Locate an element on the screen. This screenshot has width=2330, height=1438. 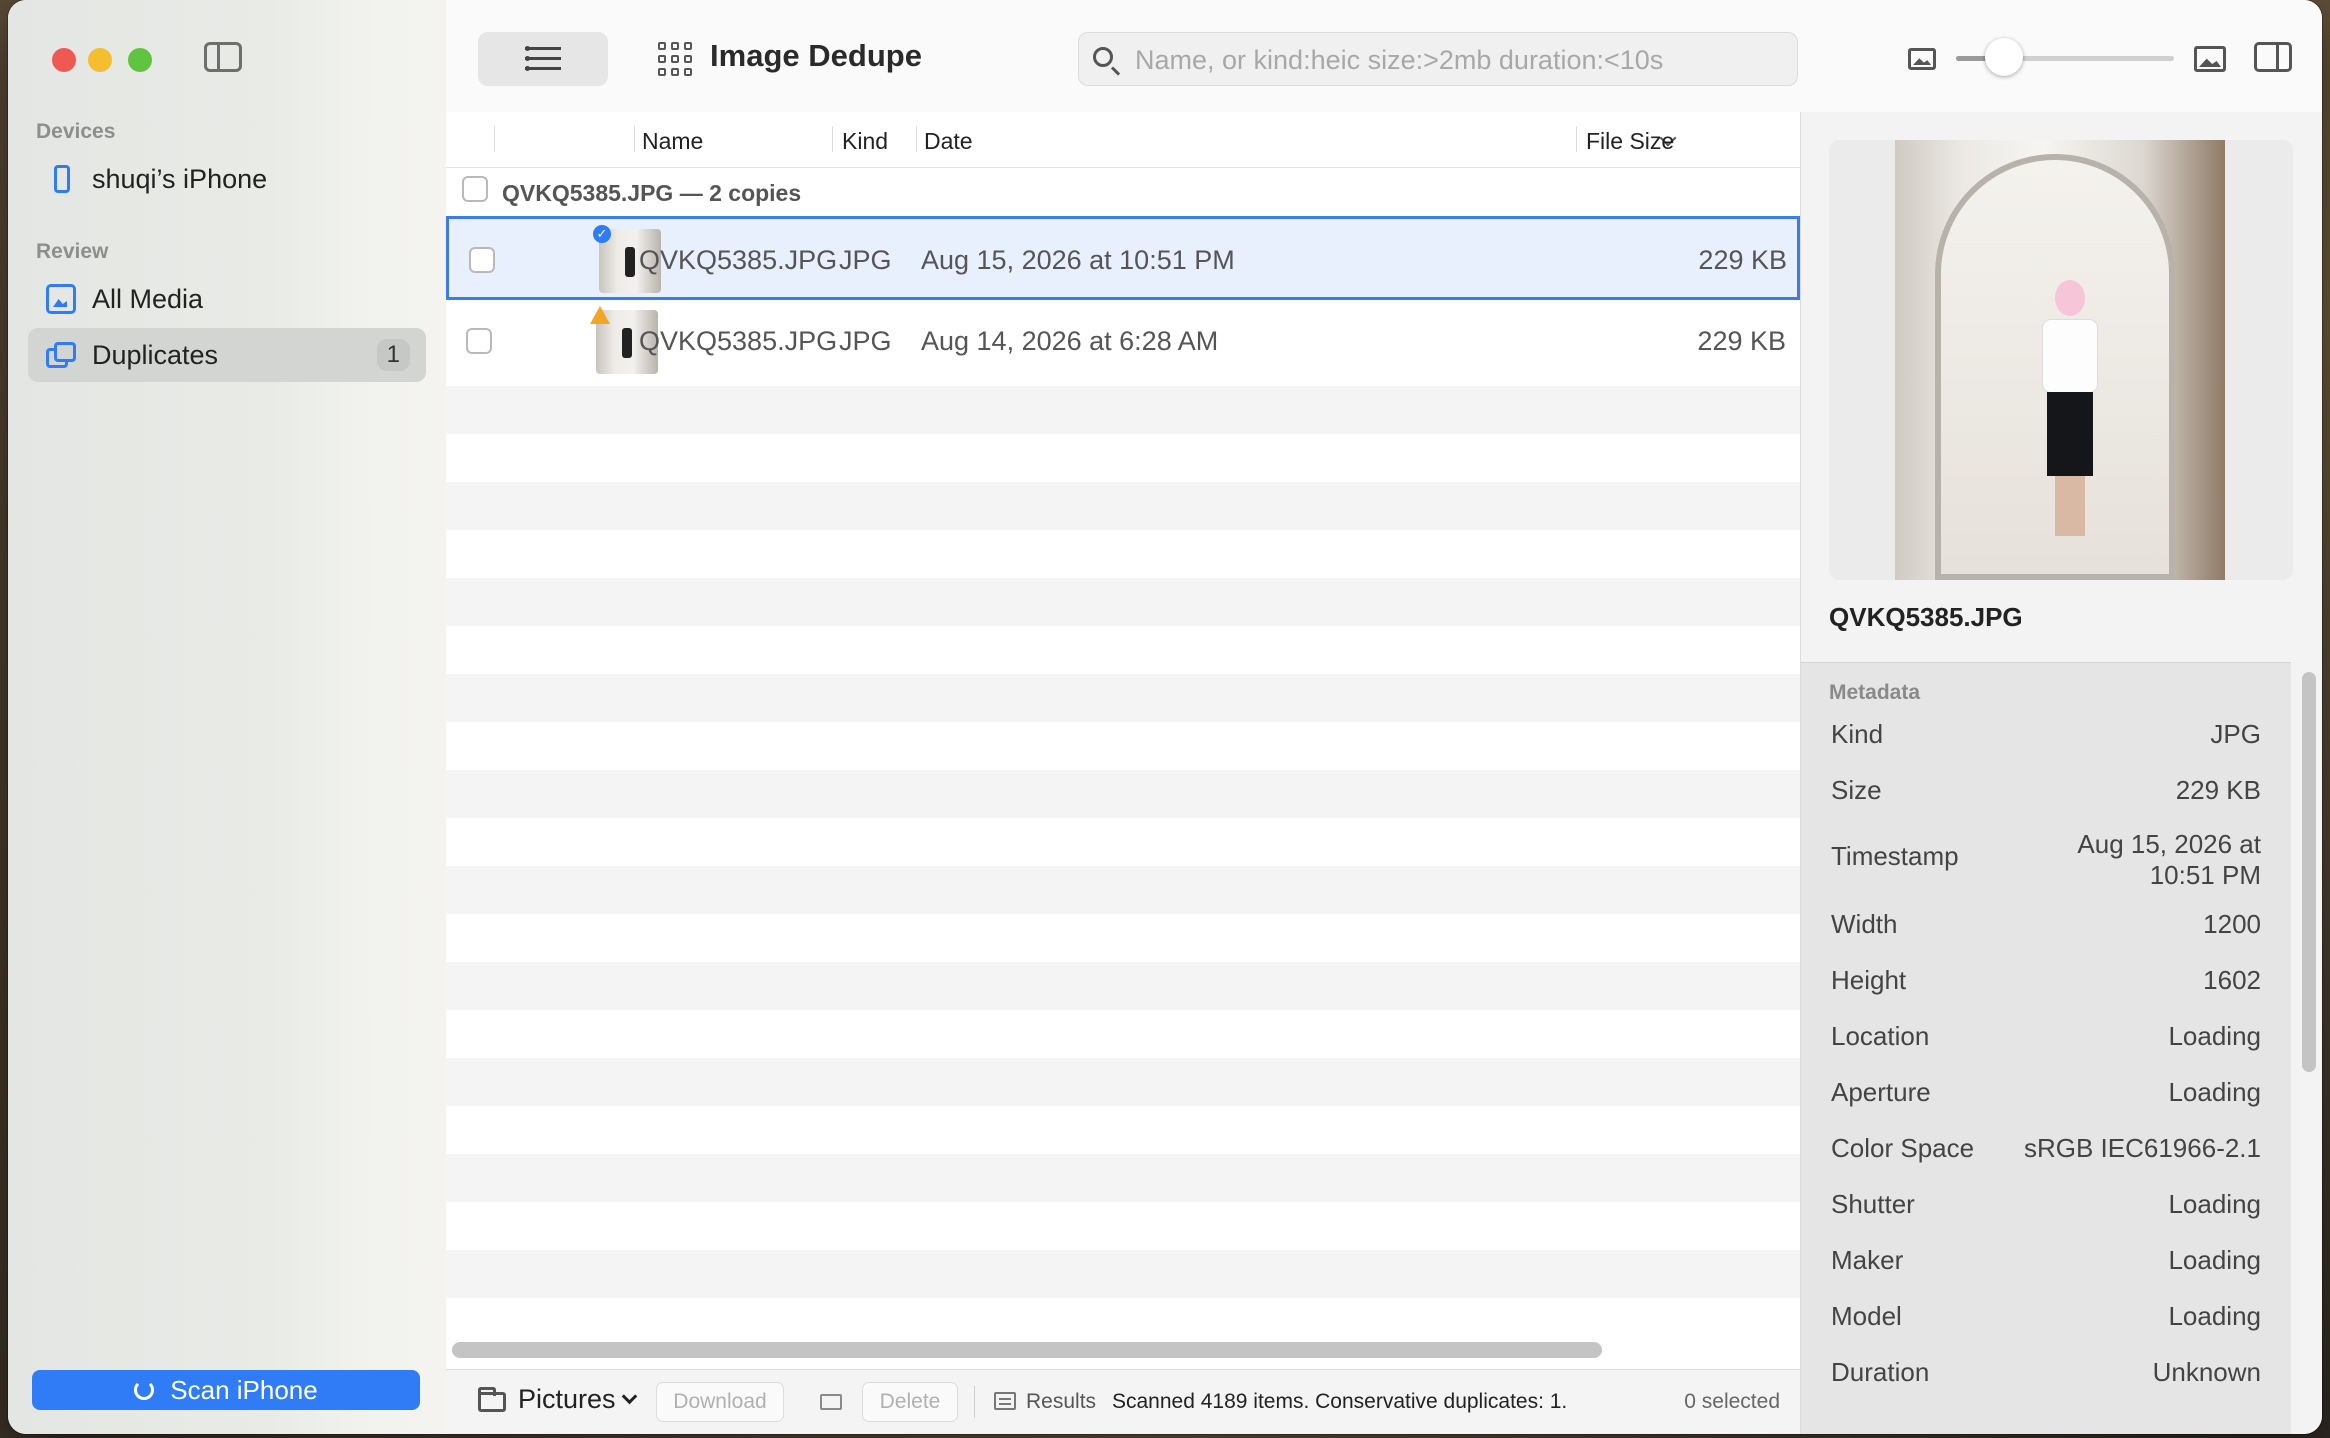
keep-check-icon: ✓ is located at coordinates (602, 234).